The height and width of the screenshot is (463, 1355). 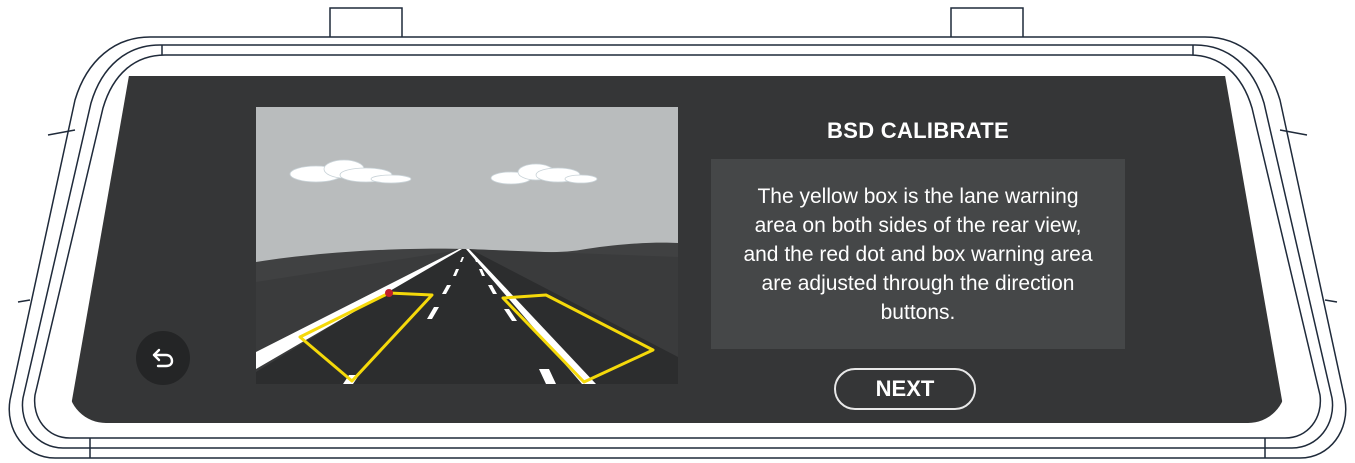 What do you see at coordinates (389, 293) in the screenshot?
I see `calibration-dot` at bounding box center [389, 293].